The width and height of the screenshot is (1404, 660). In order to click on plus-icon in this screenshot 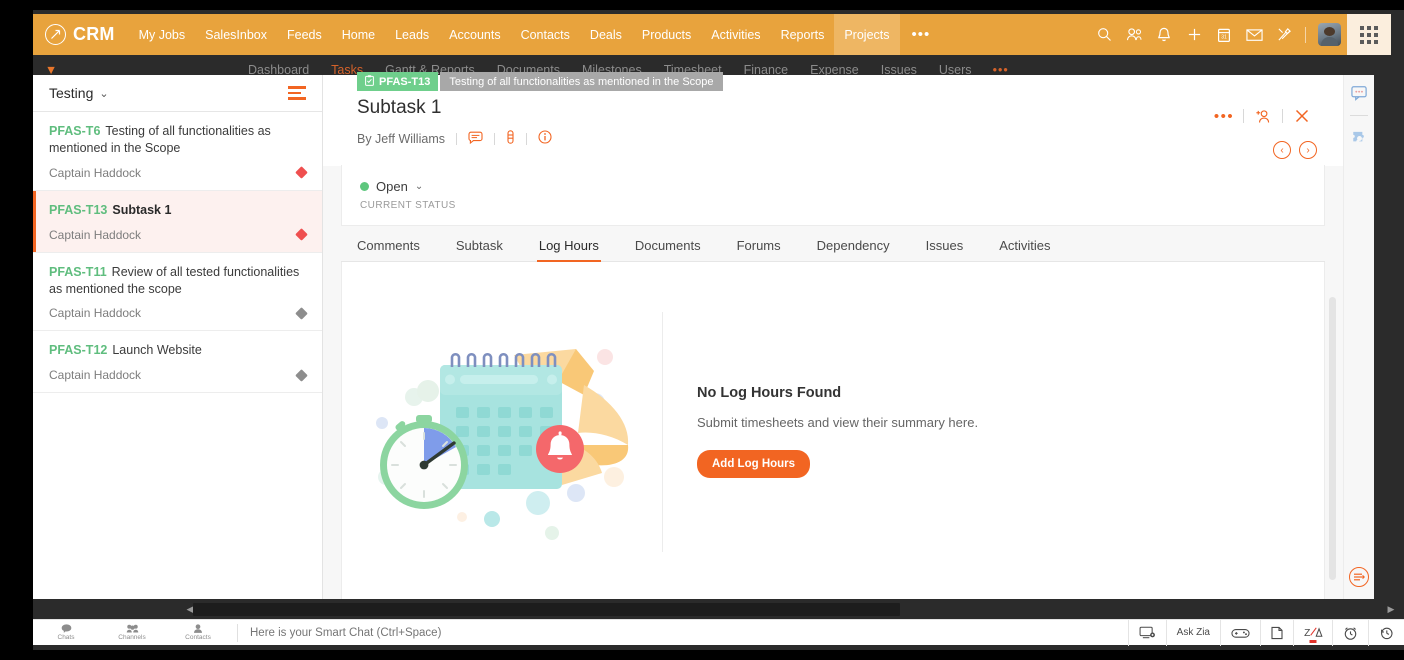, I will do `click(1194, 34)`.